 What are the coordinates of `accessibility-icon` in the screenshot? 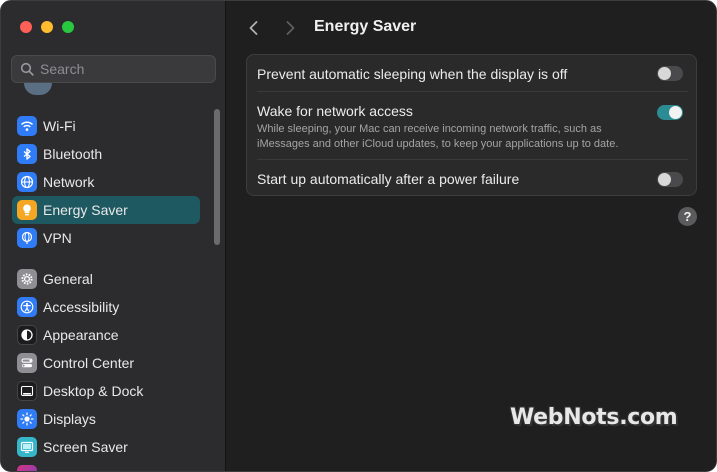 It's located at (27, 307).